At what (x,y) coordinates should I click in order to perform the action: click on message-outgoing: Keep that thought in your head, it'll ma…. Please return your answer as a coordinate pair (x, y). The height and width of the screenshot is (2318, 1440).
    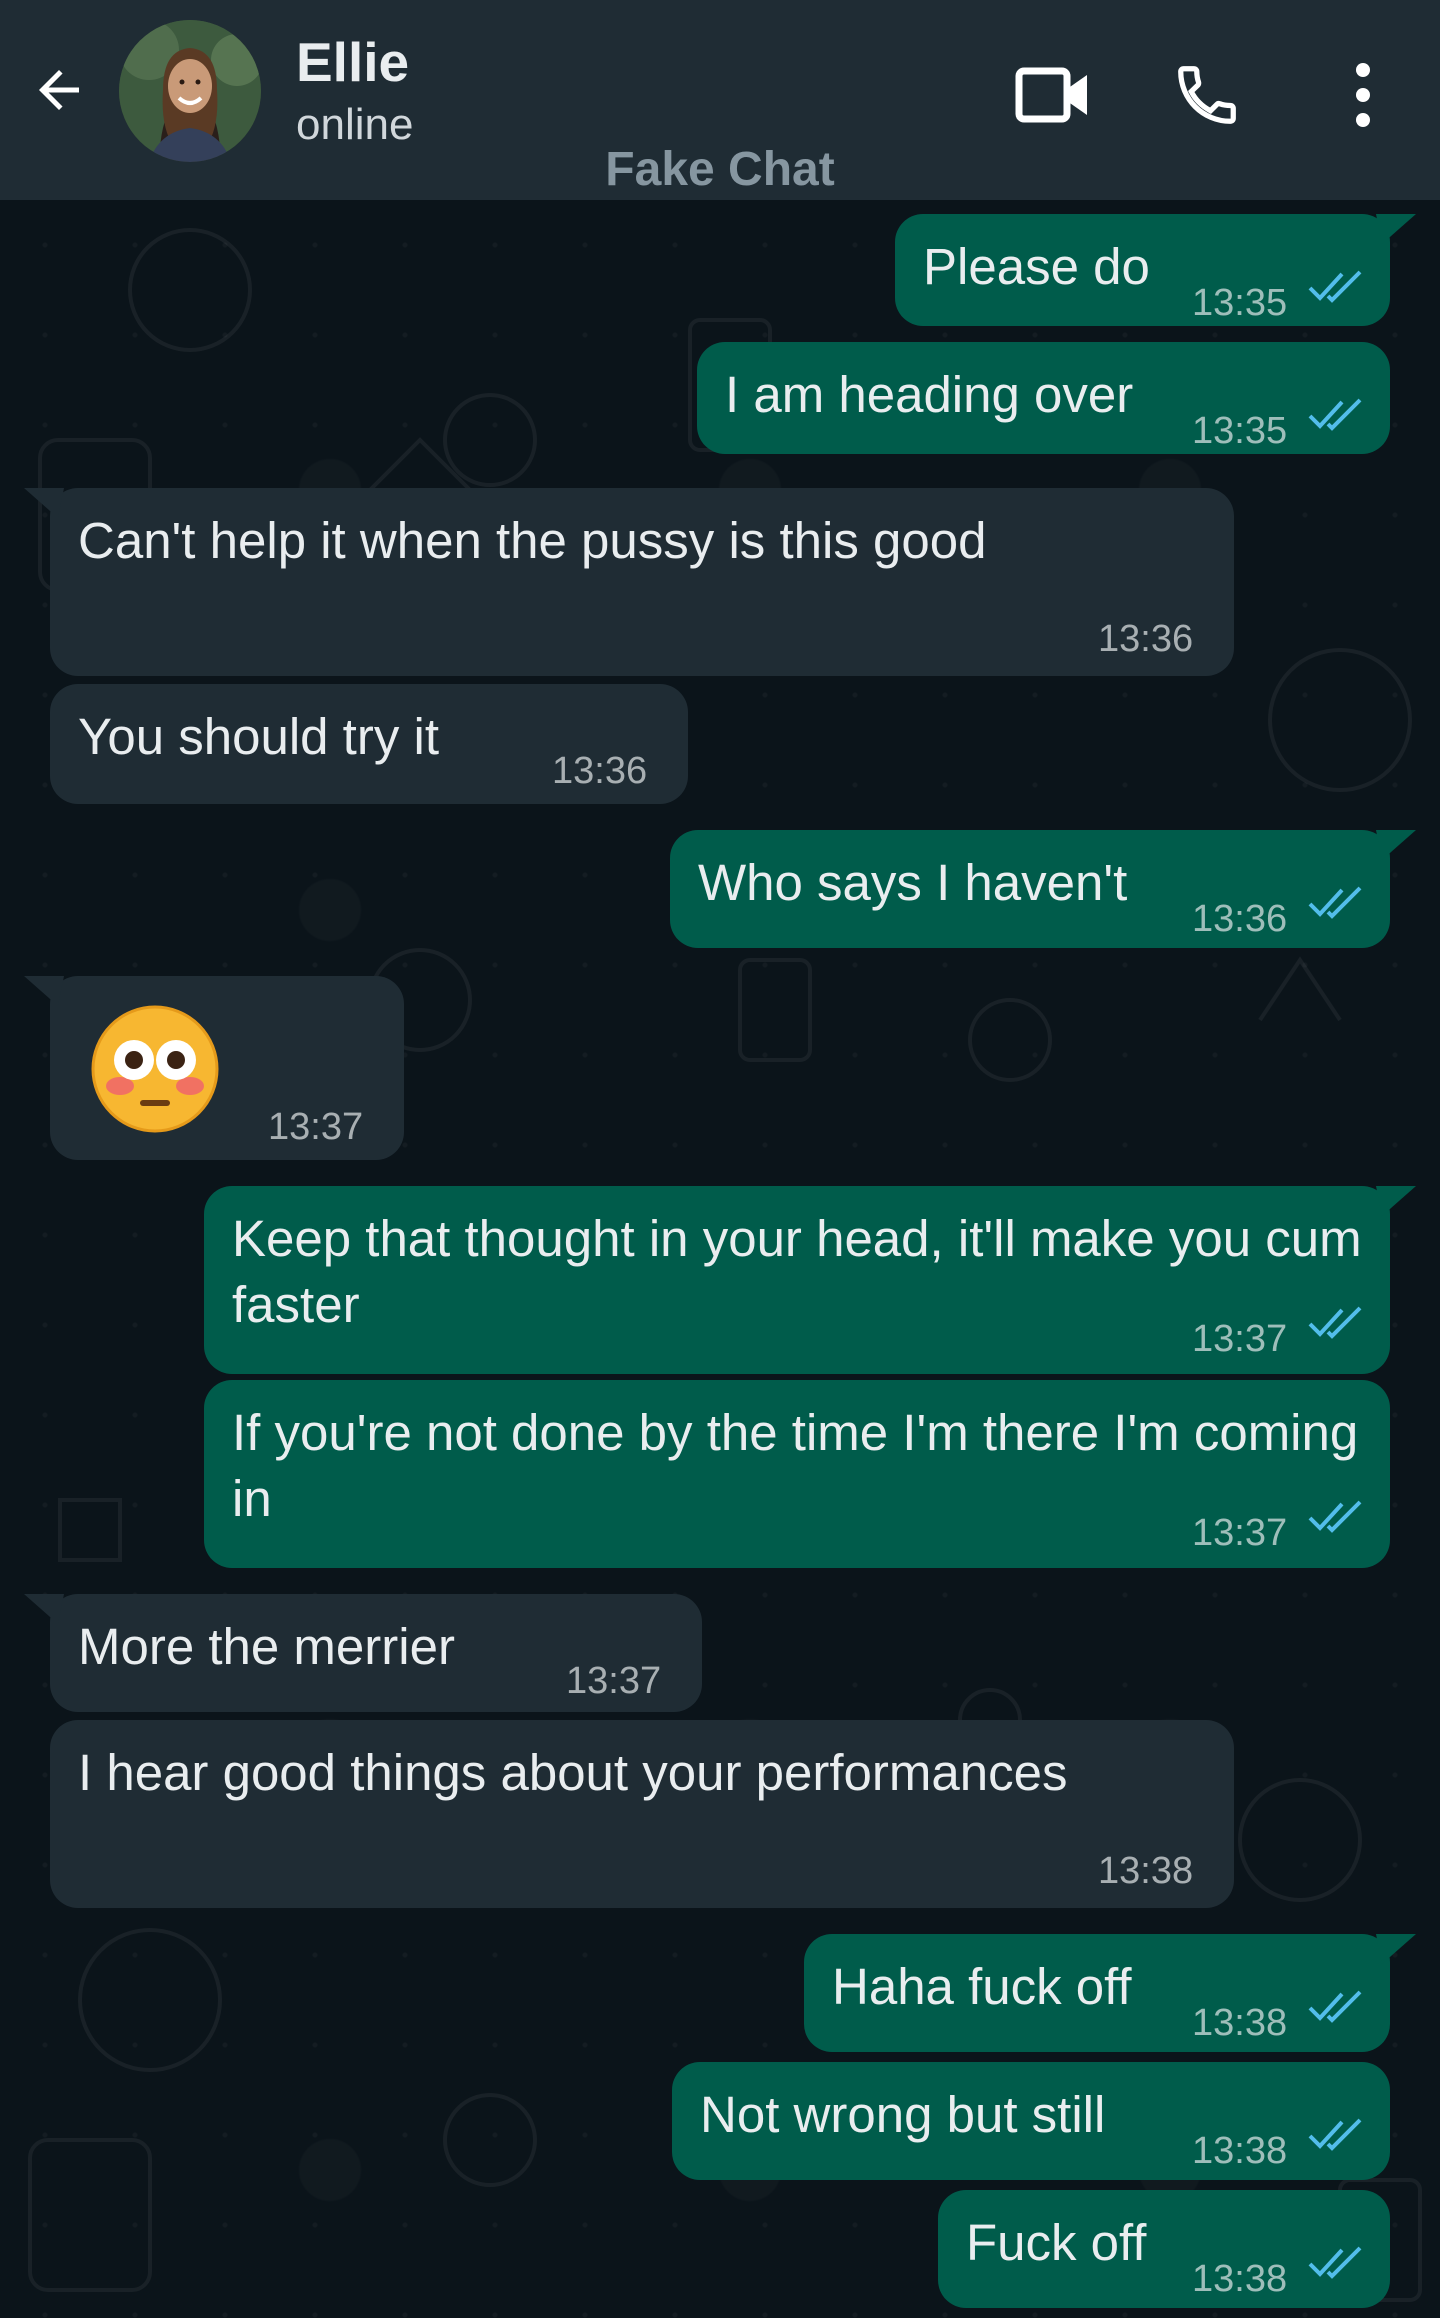
    Looking at the image, I should click on (810, 1280).